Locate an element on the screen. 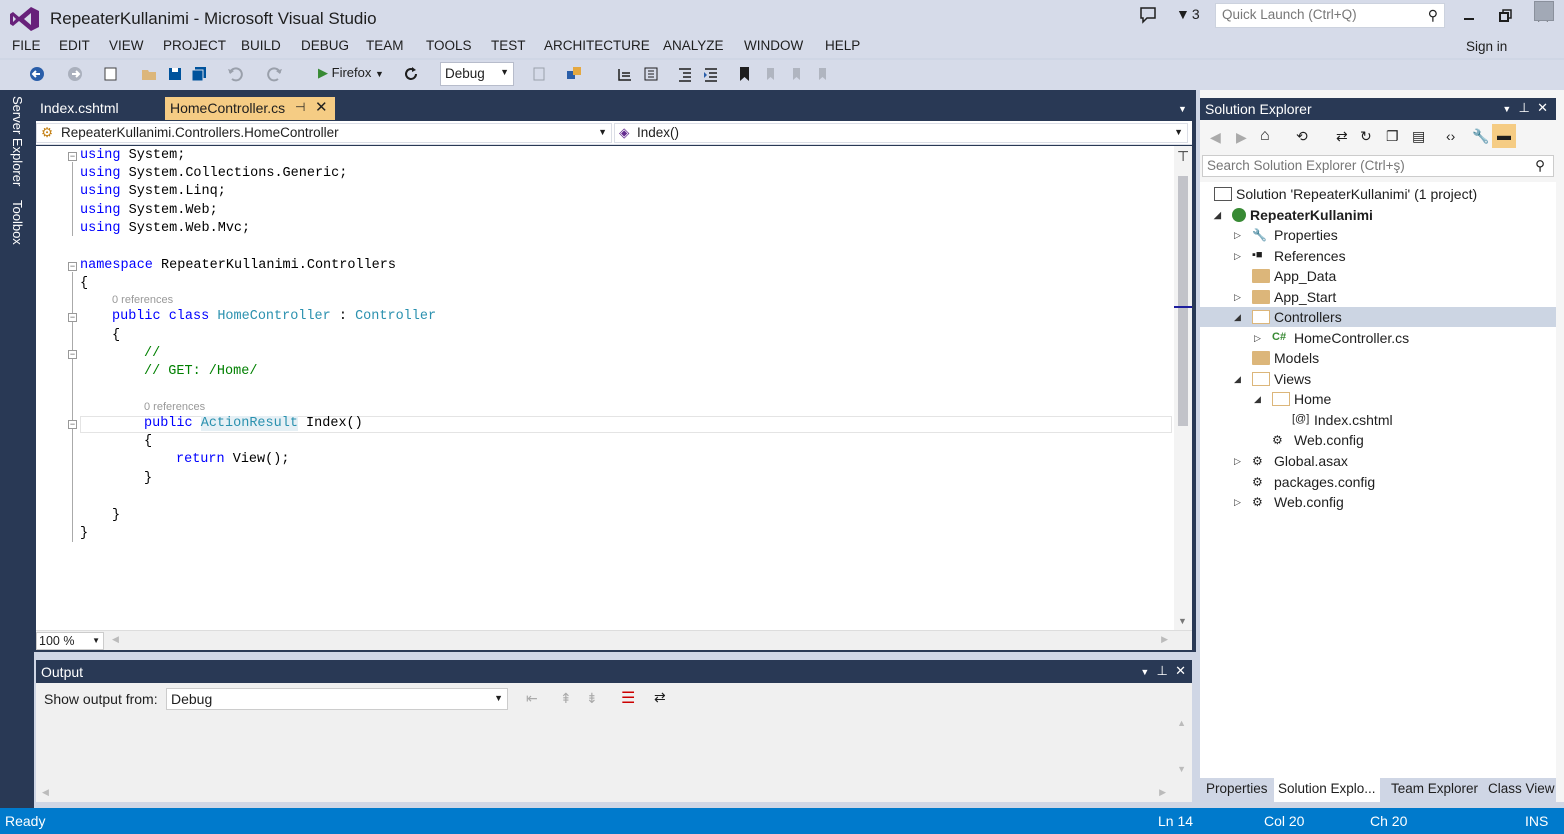 The width and height of the screenshot is (1564, 834). solution-configuration-select: Debug ▼ is located at coordinates (477, 74).